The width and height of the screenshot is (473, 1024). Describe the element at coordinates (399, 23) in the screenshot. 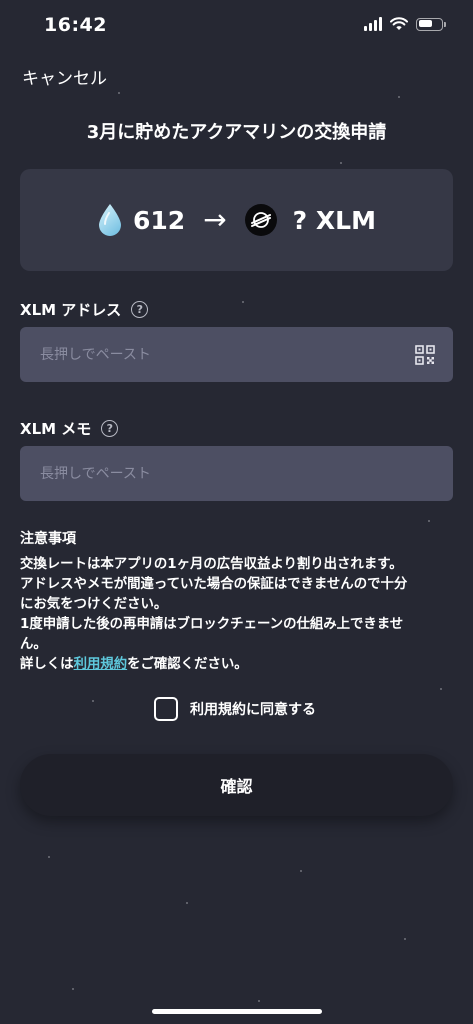

I see `wifi-icon` at that location.